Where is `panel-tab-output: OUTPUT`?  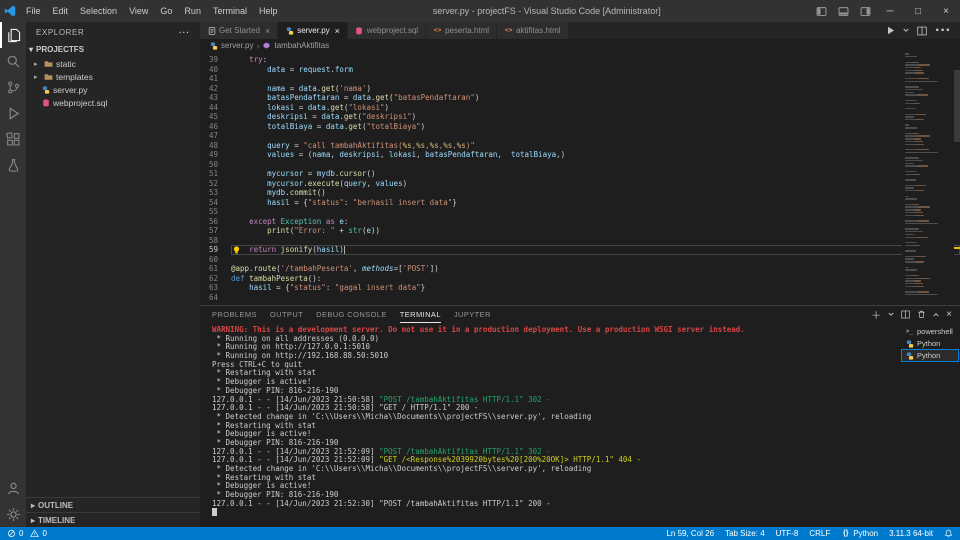
panel-tab-output: OUTPUT is located at coordinates (286, 314).